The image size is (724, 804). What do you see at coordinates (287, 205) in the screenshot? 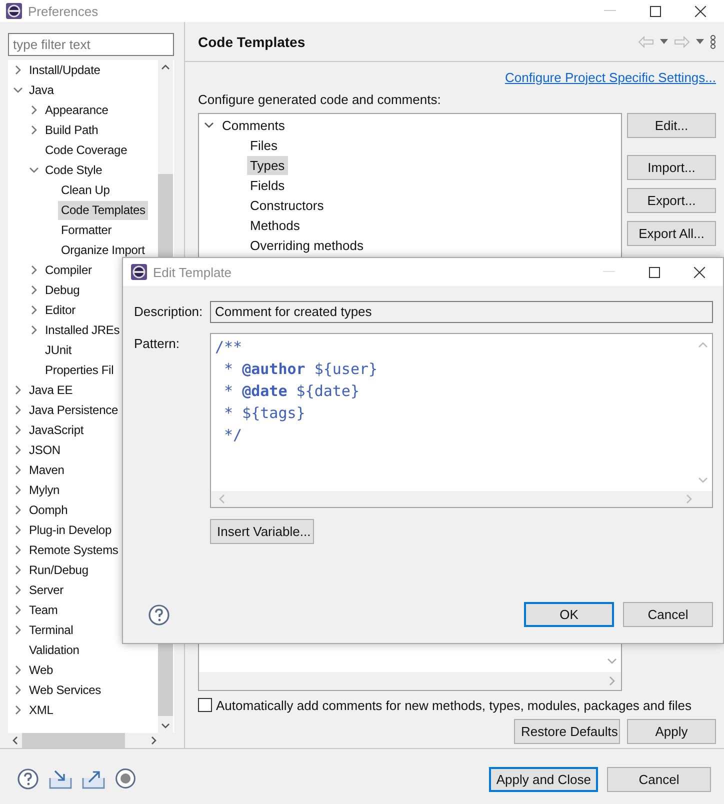
I see `tree-item: Constructors` at bounding box center [287, 205].